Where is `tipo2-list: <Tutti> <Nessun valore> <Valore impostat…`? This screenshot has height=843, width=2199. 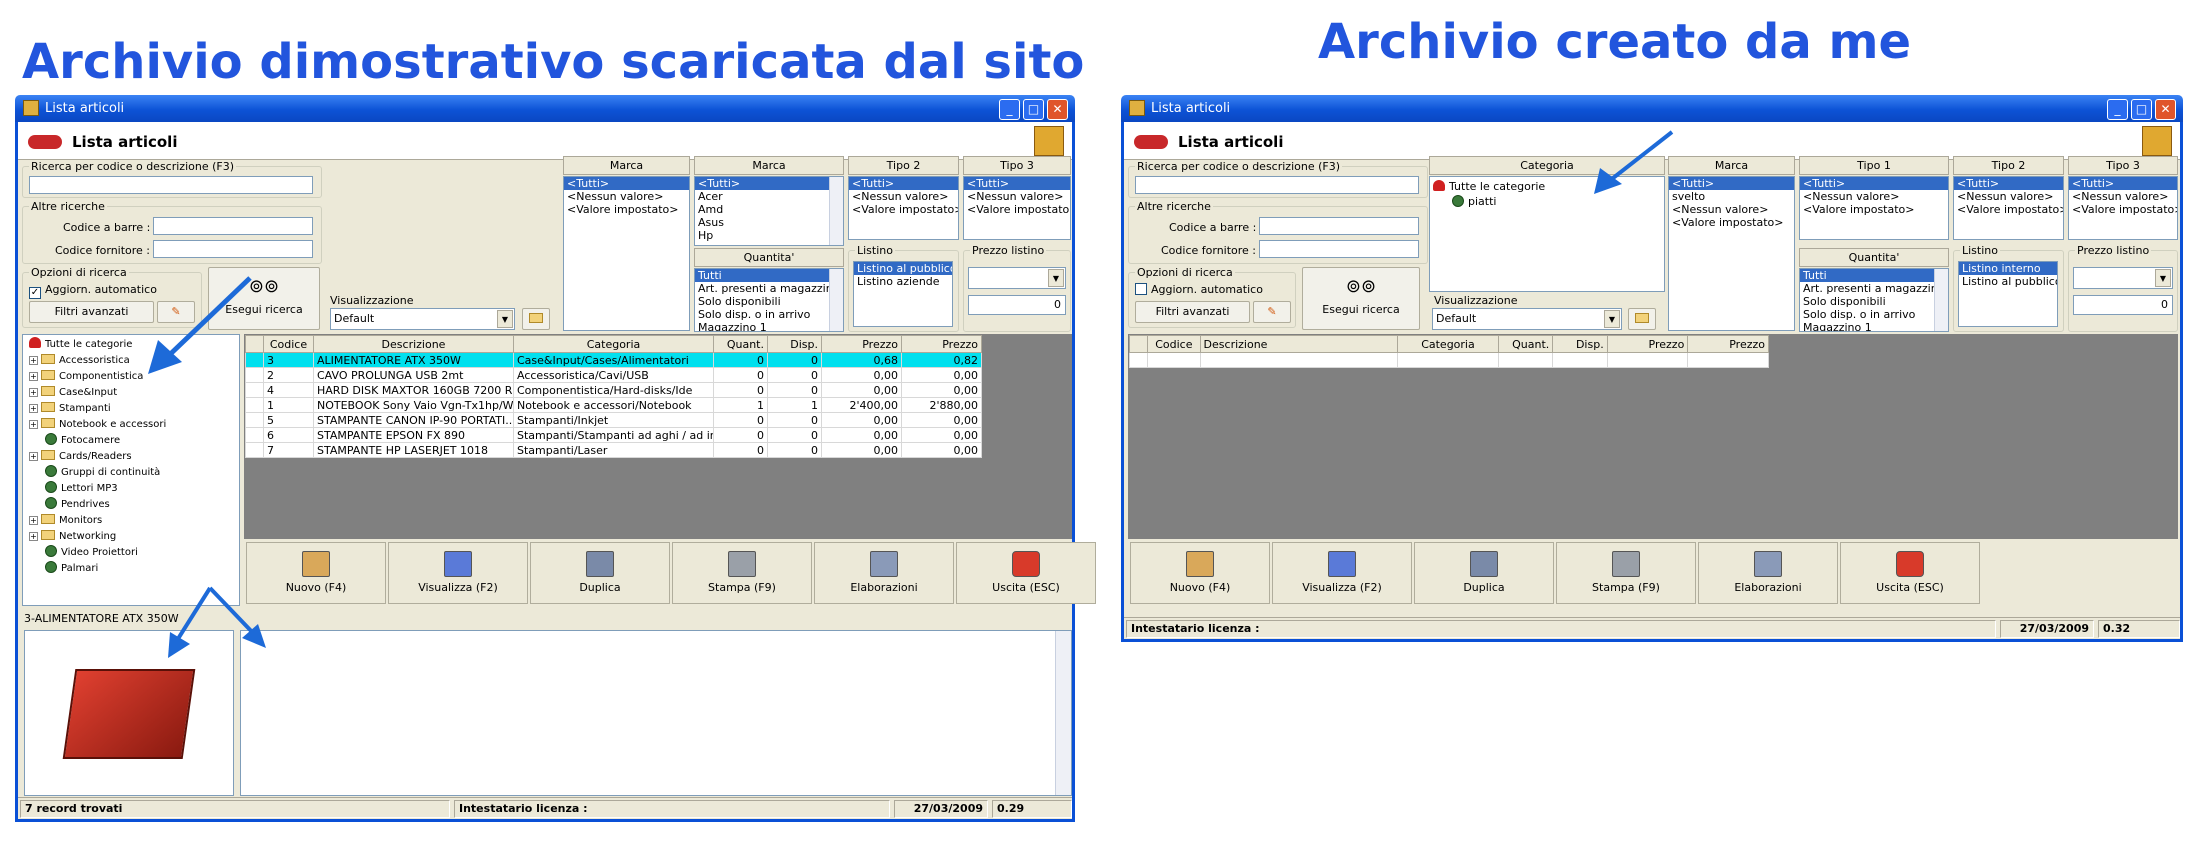 tipo2-list: <Tutti> <Nessun valore> <Valore impostat… is located at coordinates (903, 208).